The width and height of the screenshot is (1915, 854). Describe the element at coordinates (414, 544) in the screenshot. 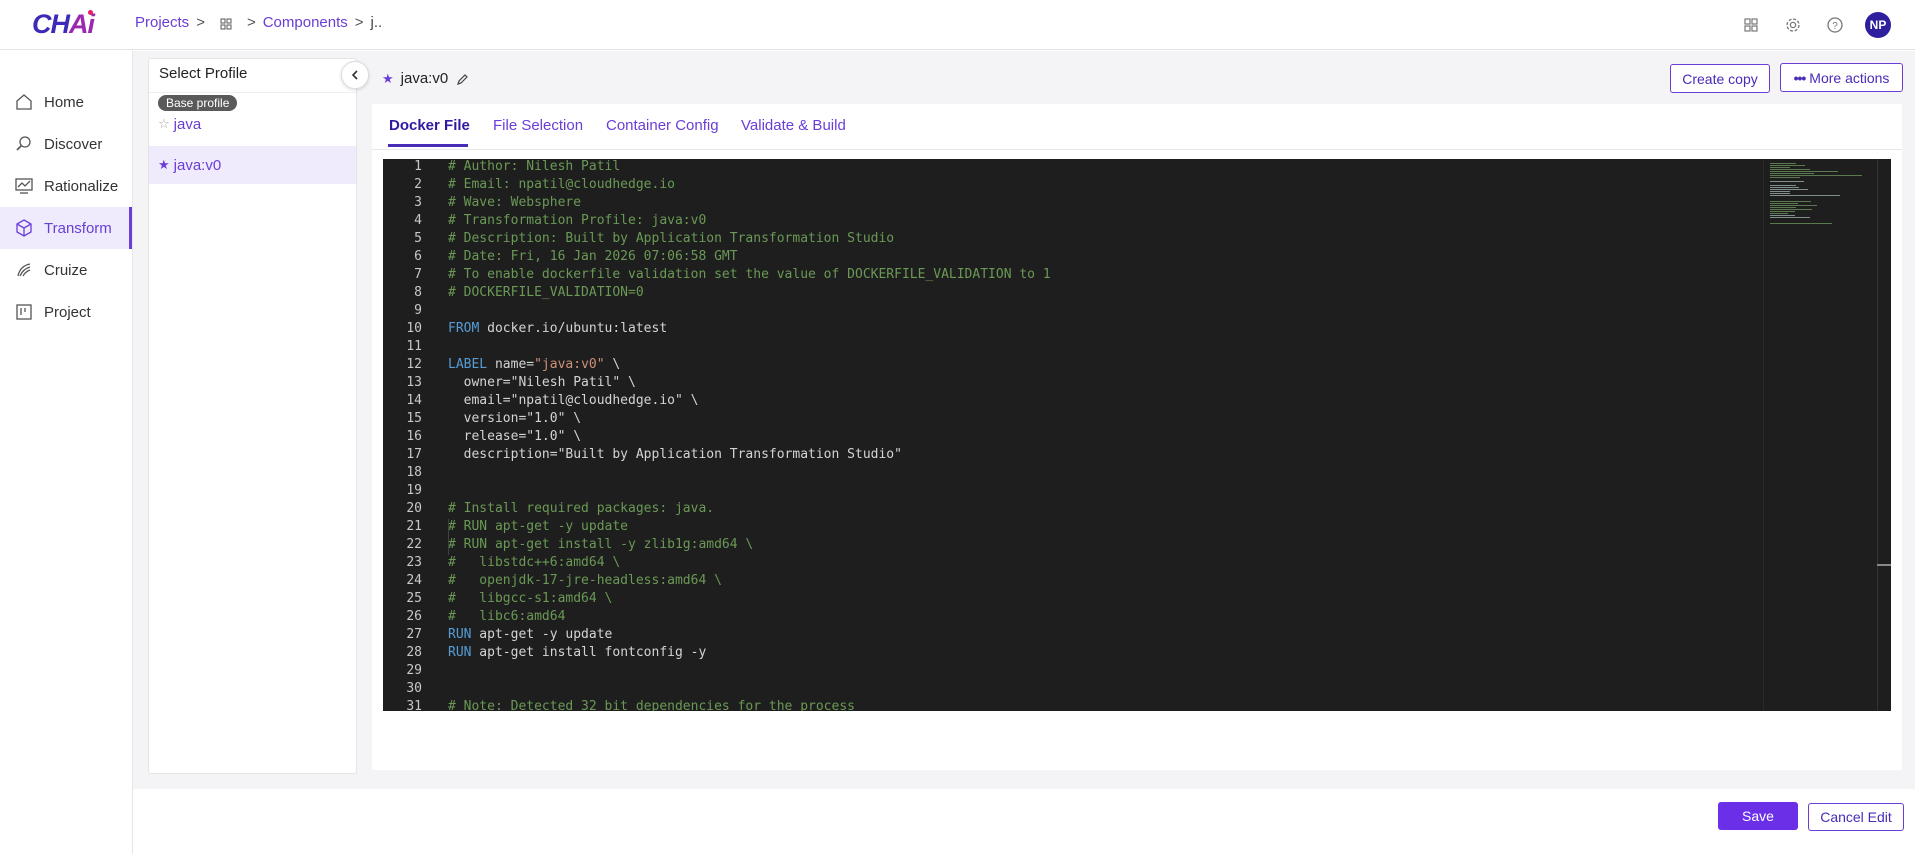

I see `line-number: 22` at that location.